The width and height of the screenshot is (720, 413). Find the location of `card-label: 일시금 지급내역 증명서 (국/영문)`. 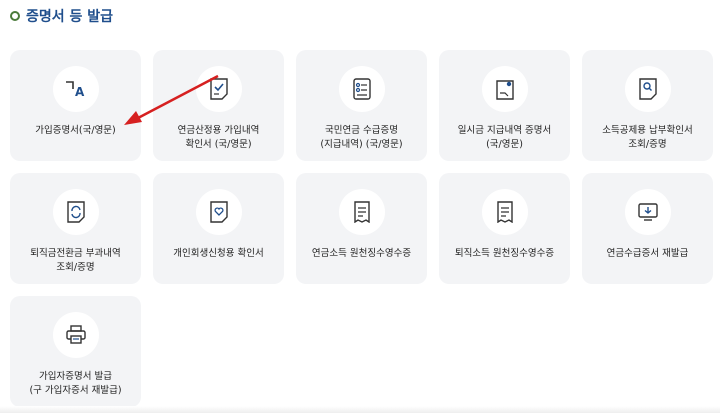

card-label: 일시금 지급내역 증명서 (국/영문) is located at coordinates (504, 137).